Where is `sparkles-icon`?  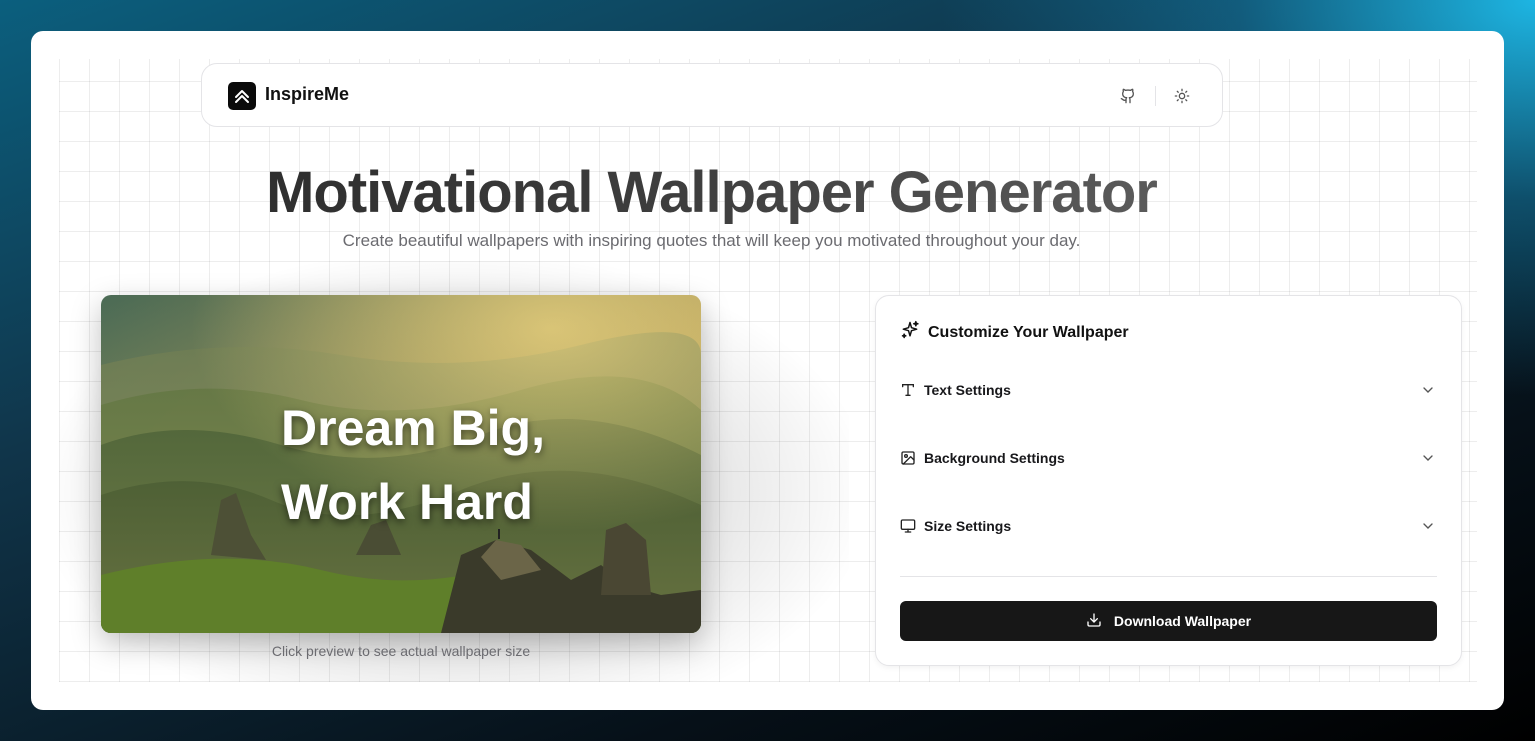 sparkles-icon is located at coordinates (910, 332).